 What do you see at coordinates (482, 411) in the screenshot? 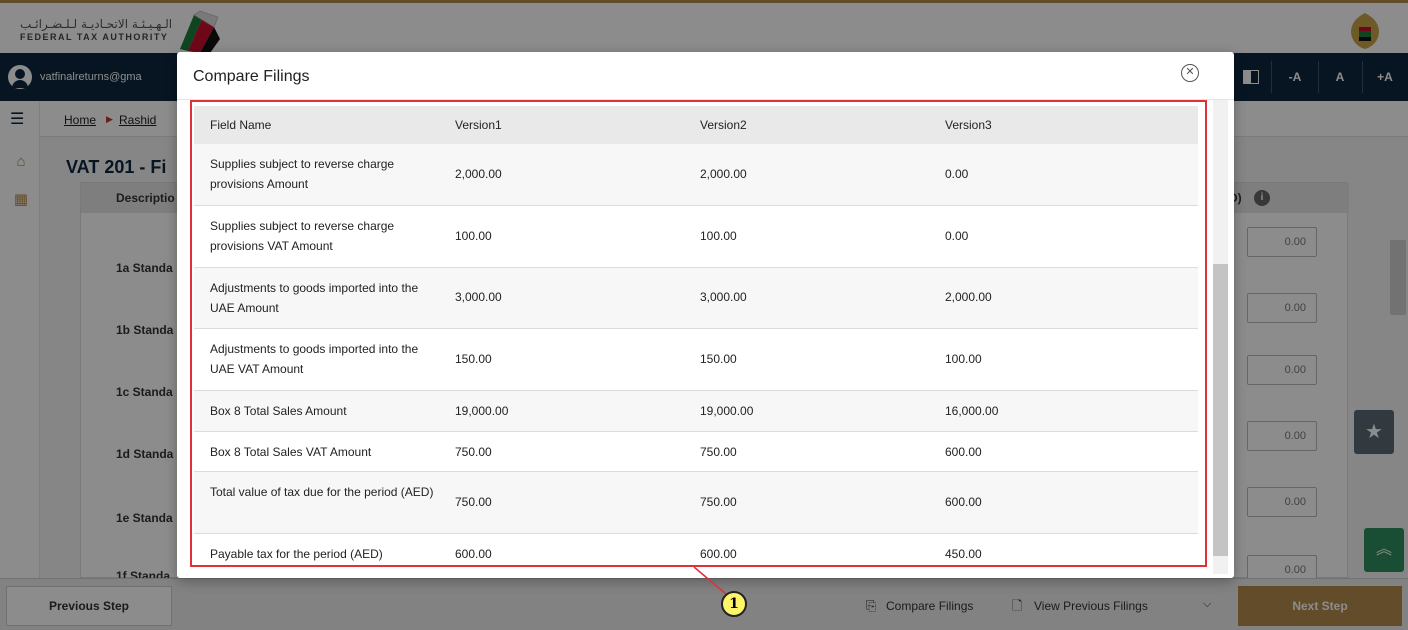
I see `version1-cell: 19,000.00` at bounding box center [482, 411].